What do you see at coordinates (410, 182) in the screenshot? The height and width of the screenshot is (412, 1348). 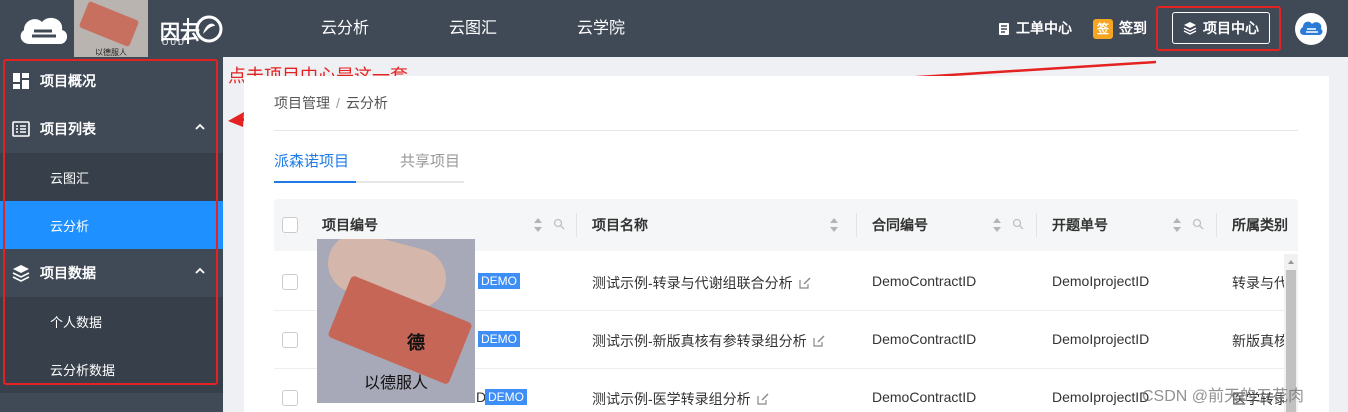 I see `tab-underline` at bounding box center [410, 182].